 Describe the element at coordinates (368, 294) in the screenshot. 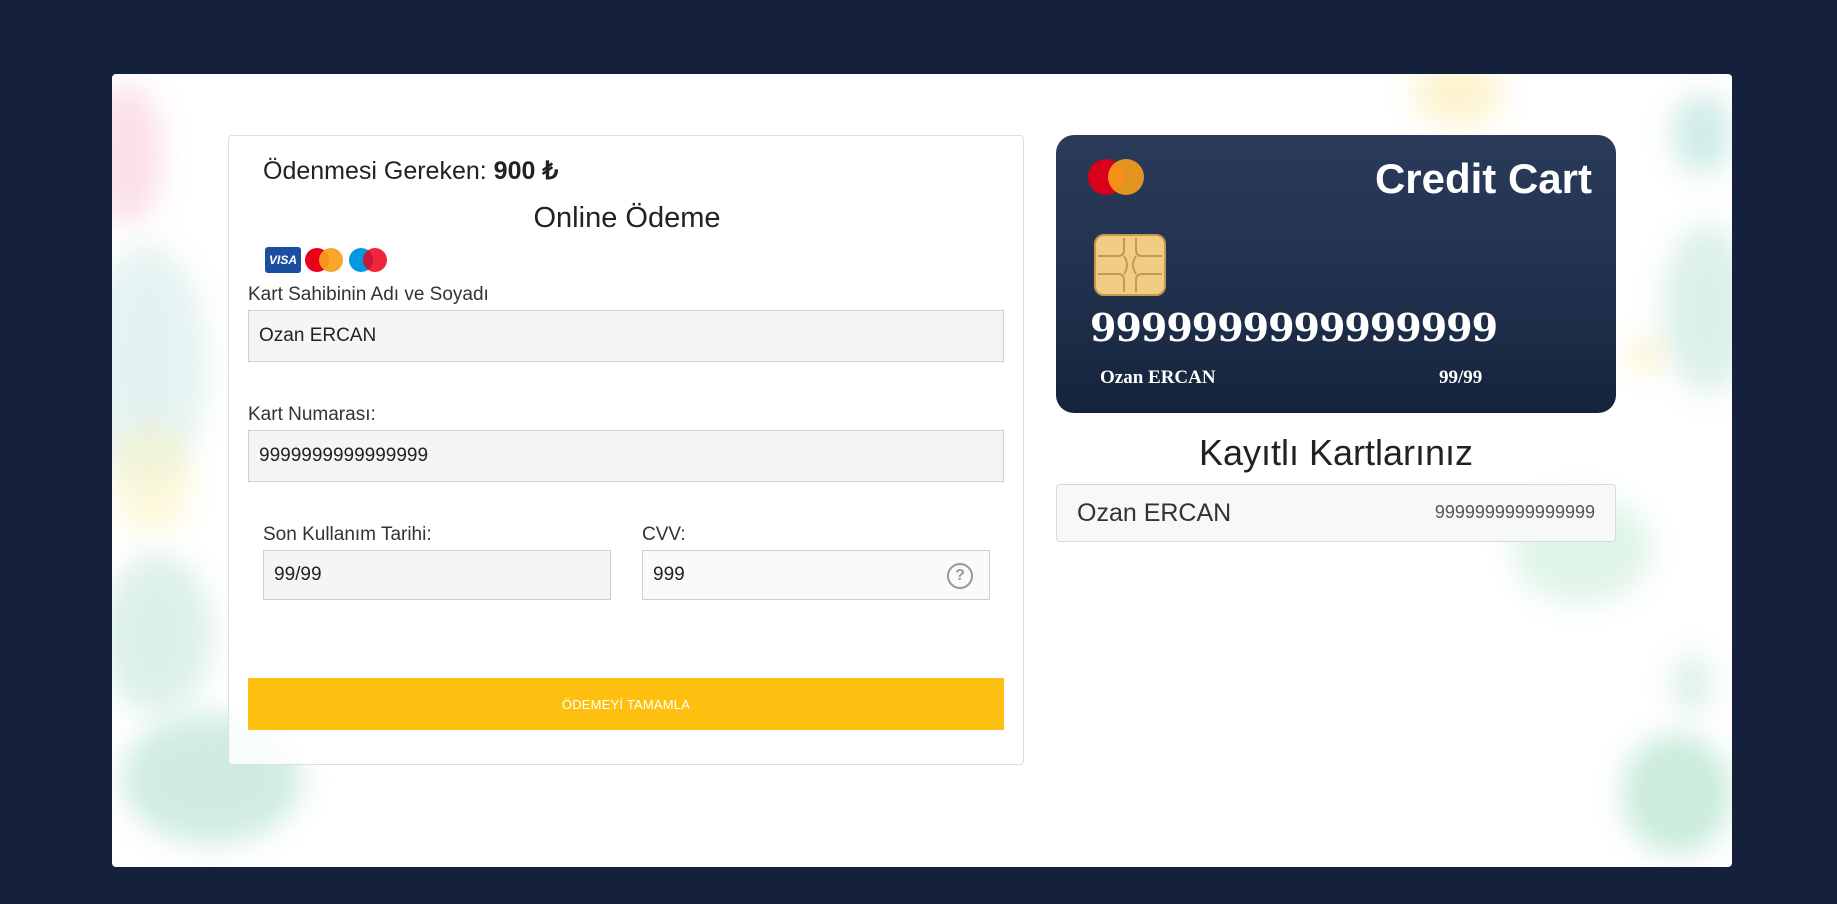

I see `holder-name-label: Kart Sahibinin Adı ve Soyadı` at that location.